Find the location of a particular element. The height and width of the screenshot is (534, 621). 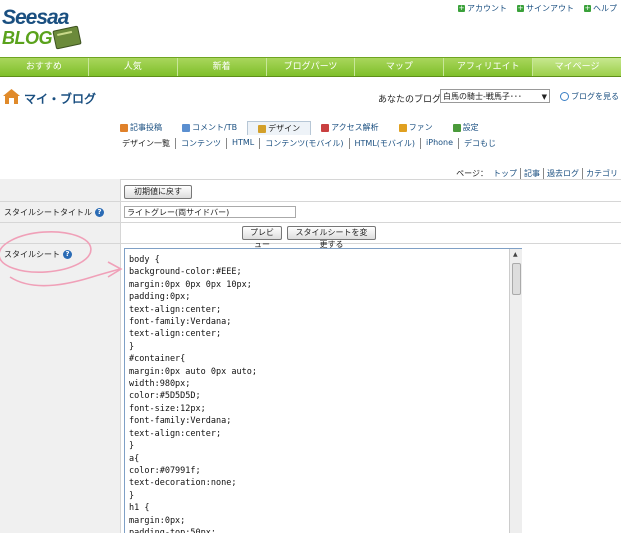

stylesheet-title-label-cell: スタイルシートタイトル ? is located at coordinates (54, 212).